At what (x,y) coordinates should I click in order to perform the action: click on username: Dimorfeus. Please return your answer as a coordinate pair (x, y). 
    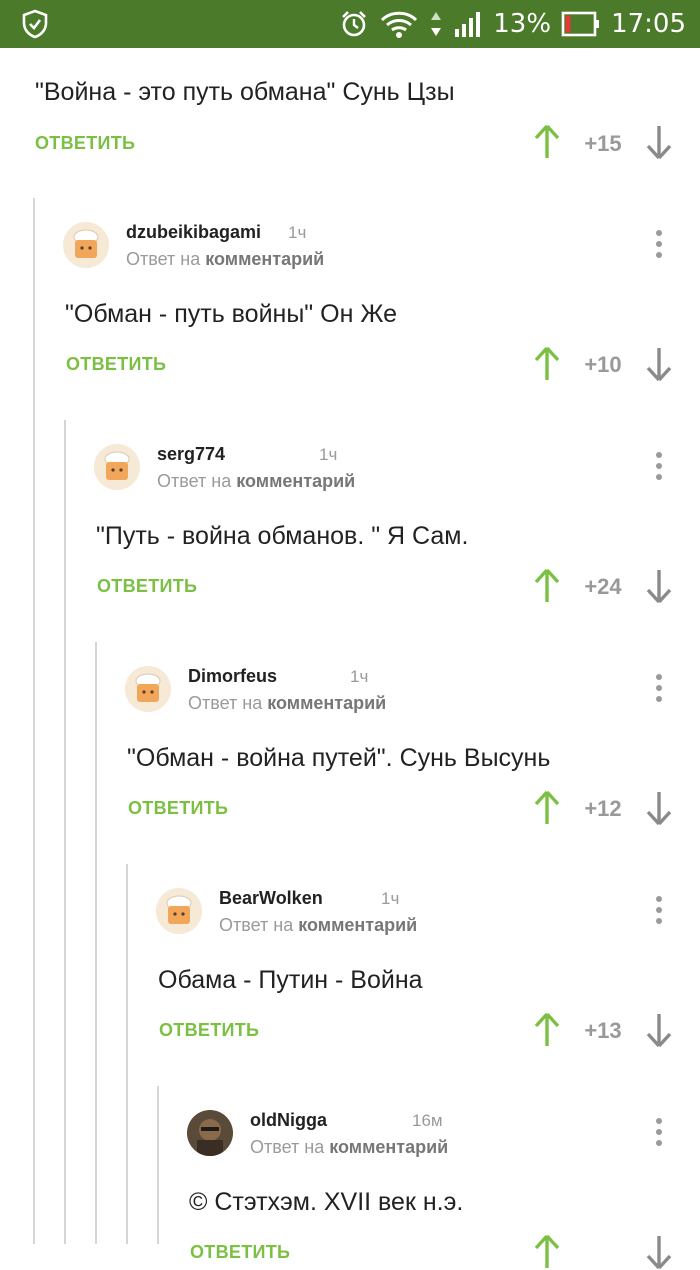
    Looking at the image, I should click on (232, 676).